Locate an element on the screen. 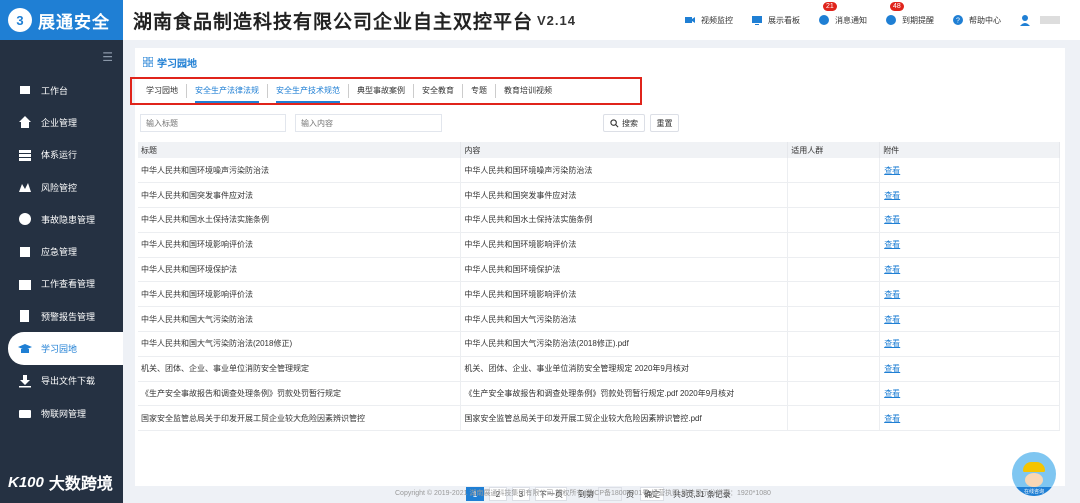 The width and height of the screenshot is (1080, 503). sidebar-item-2: 体系运行 is located at coordinates (61, 155).